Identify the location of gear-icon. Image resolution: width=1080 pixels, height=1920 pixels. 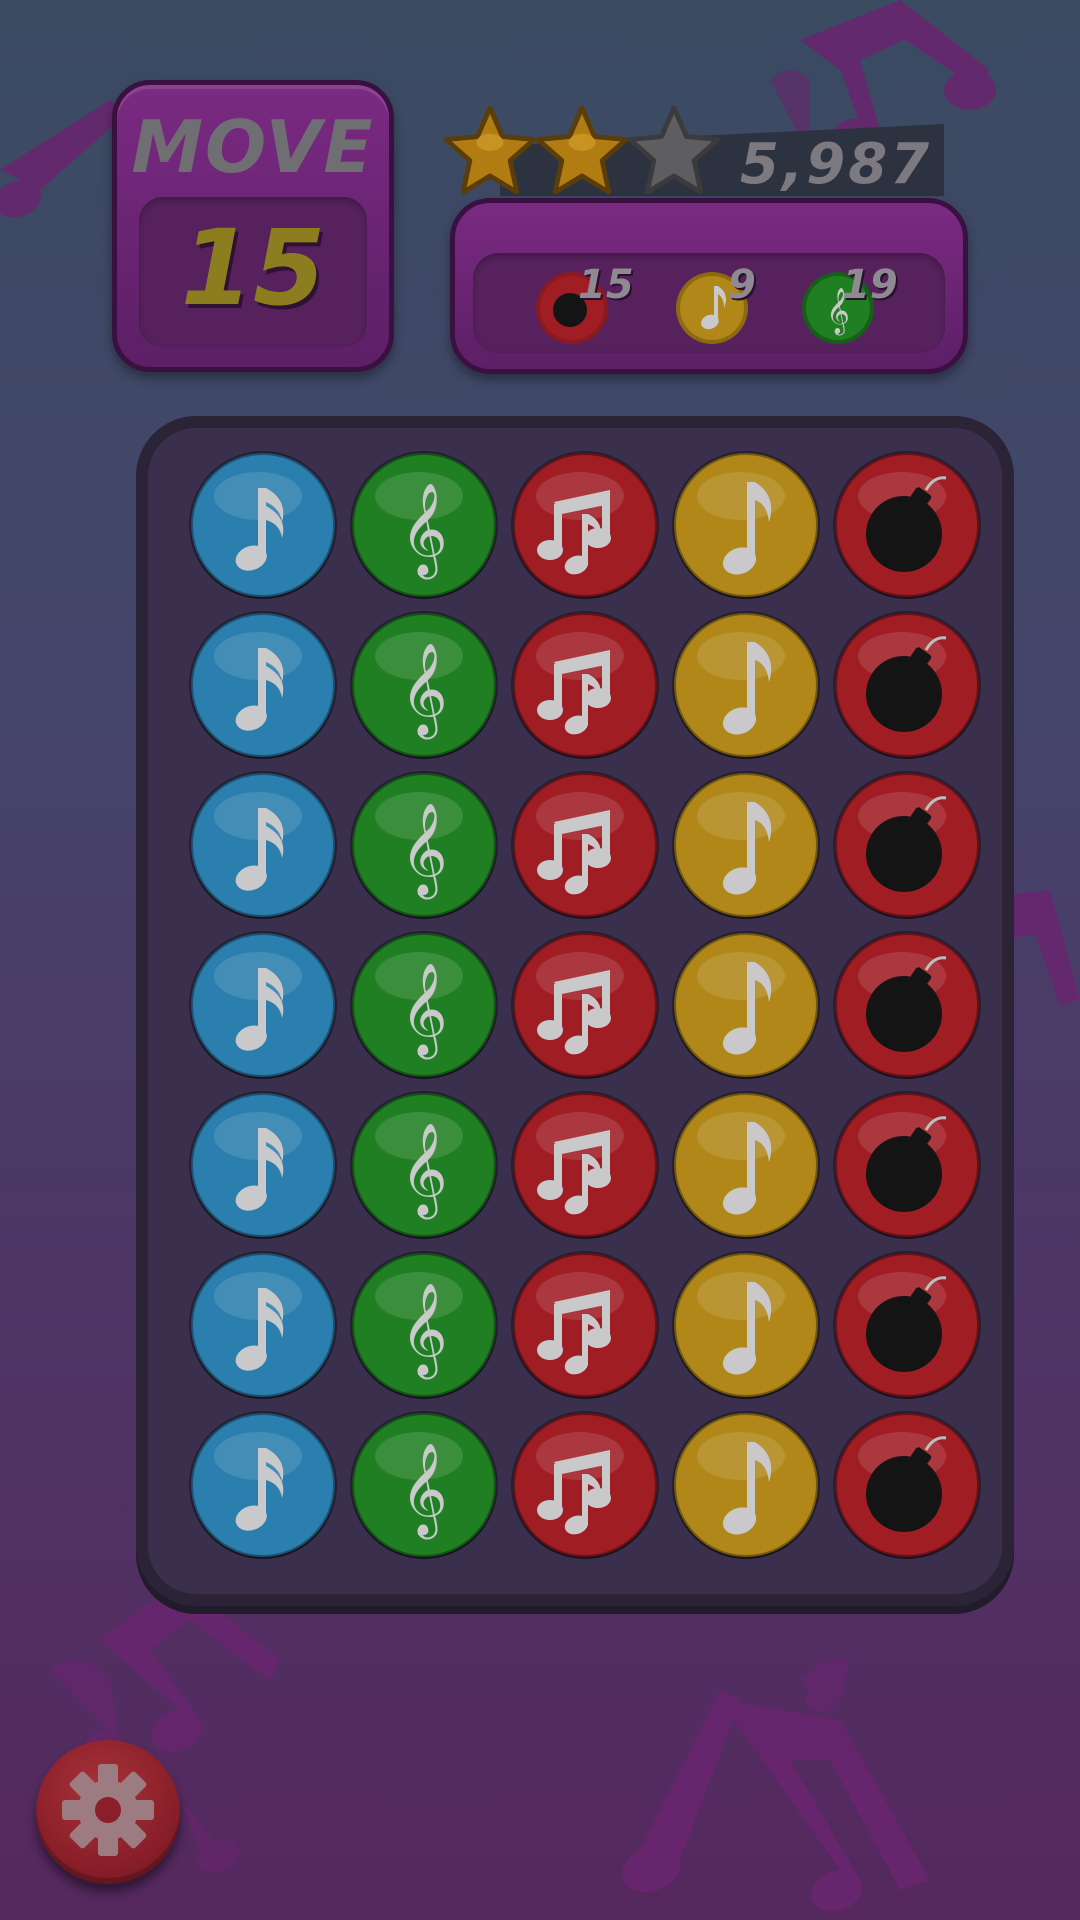
(108, 1810).